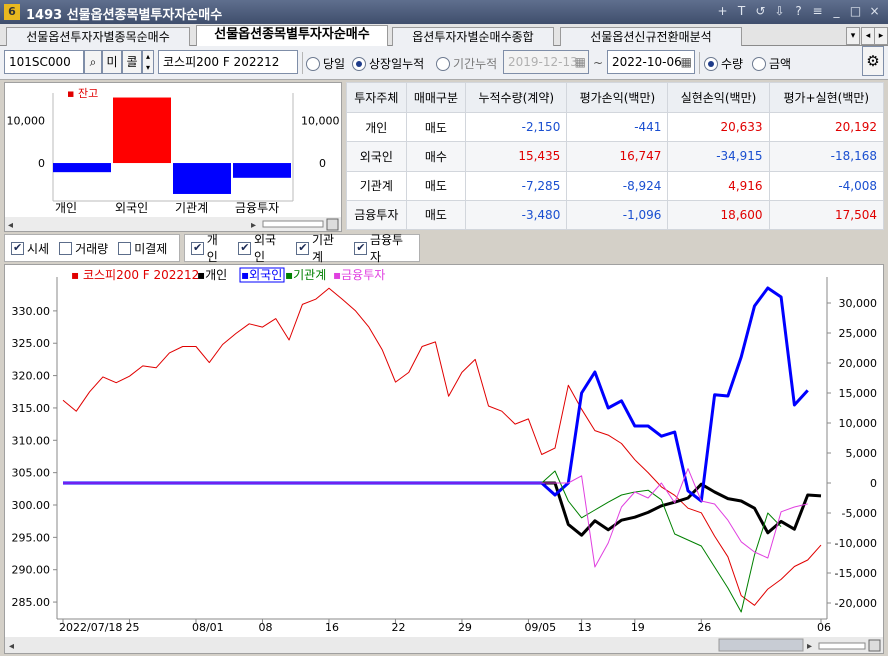 The height and width of the screenshot is (656, 888). What do you see at coordinates (699, 63) in the screenshot?
I see `divider` at bounding box center [699, 63].